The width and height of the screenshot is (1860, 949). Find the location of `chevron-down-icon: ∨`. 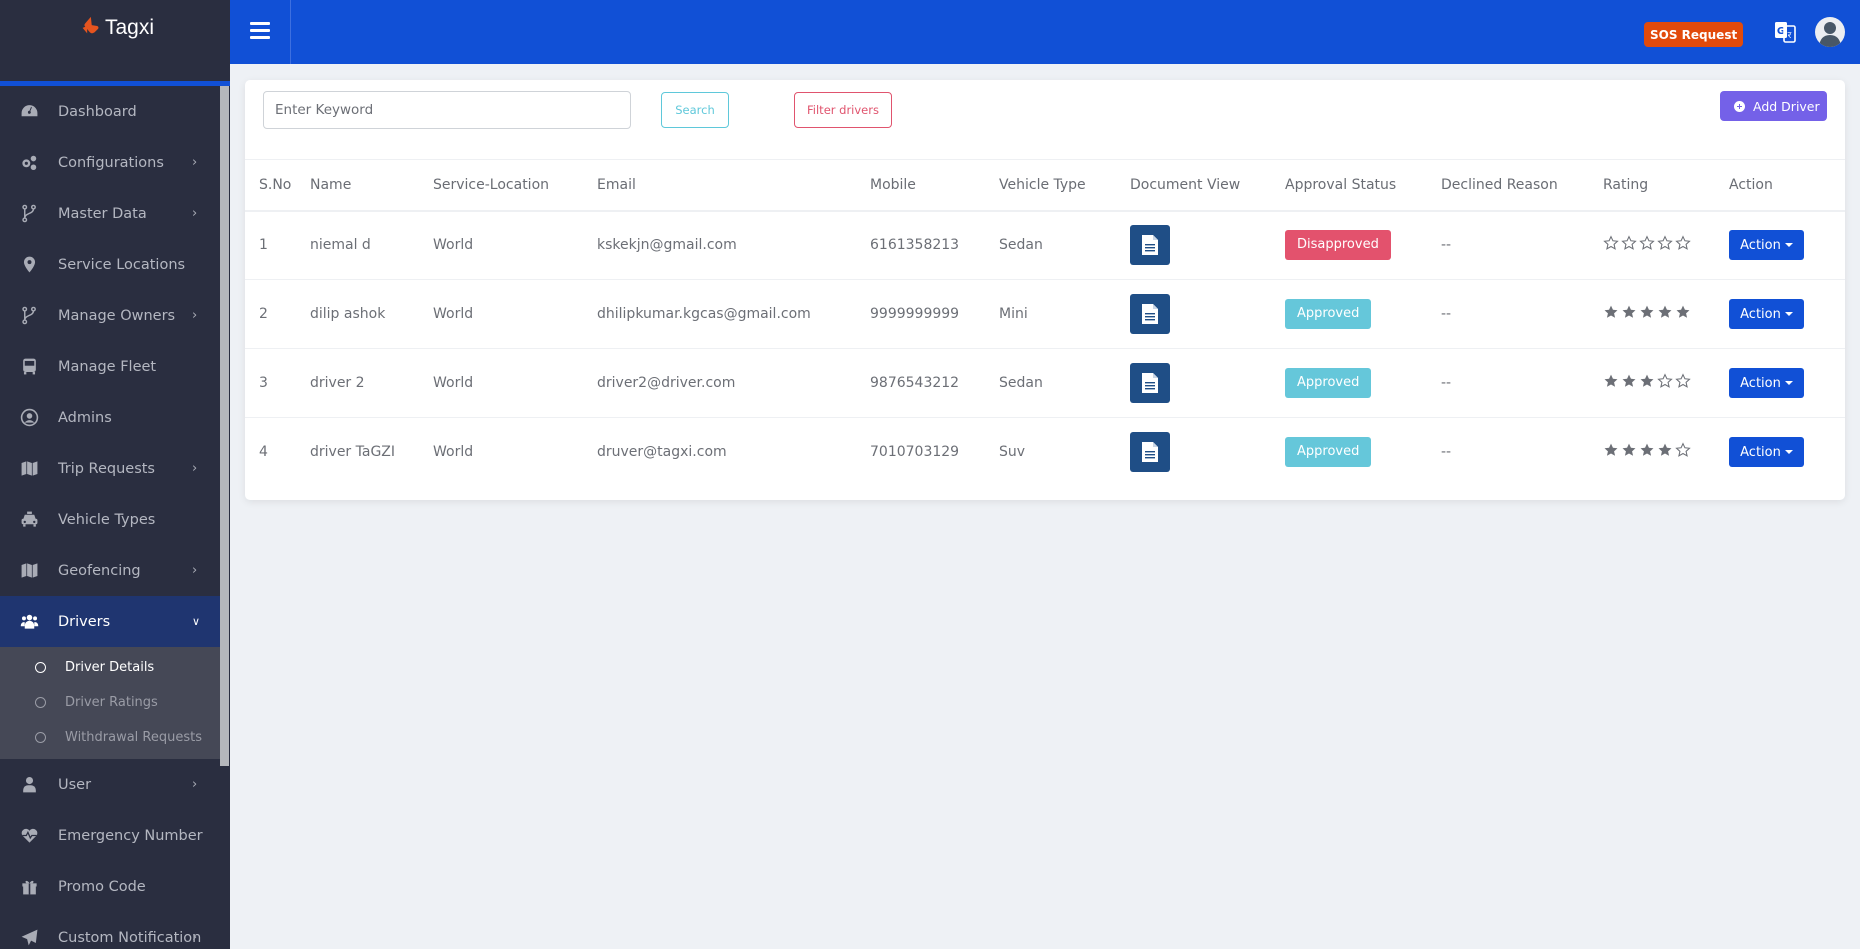

chevron-down-icon: ∨ is located at coordinates (196, 621).